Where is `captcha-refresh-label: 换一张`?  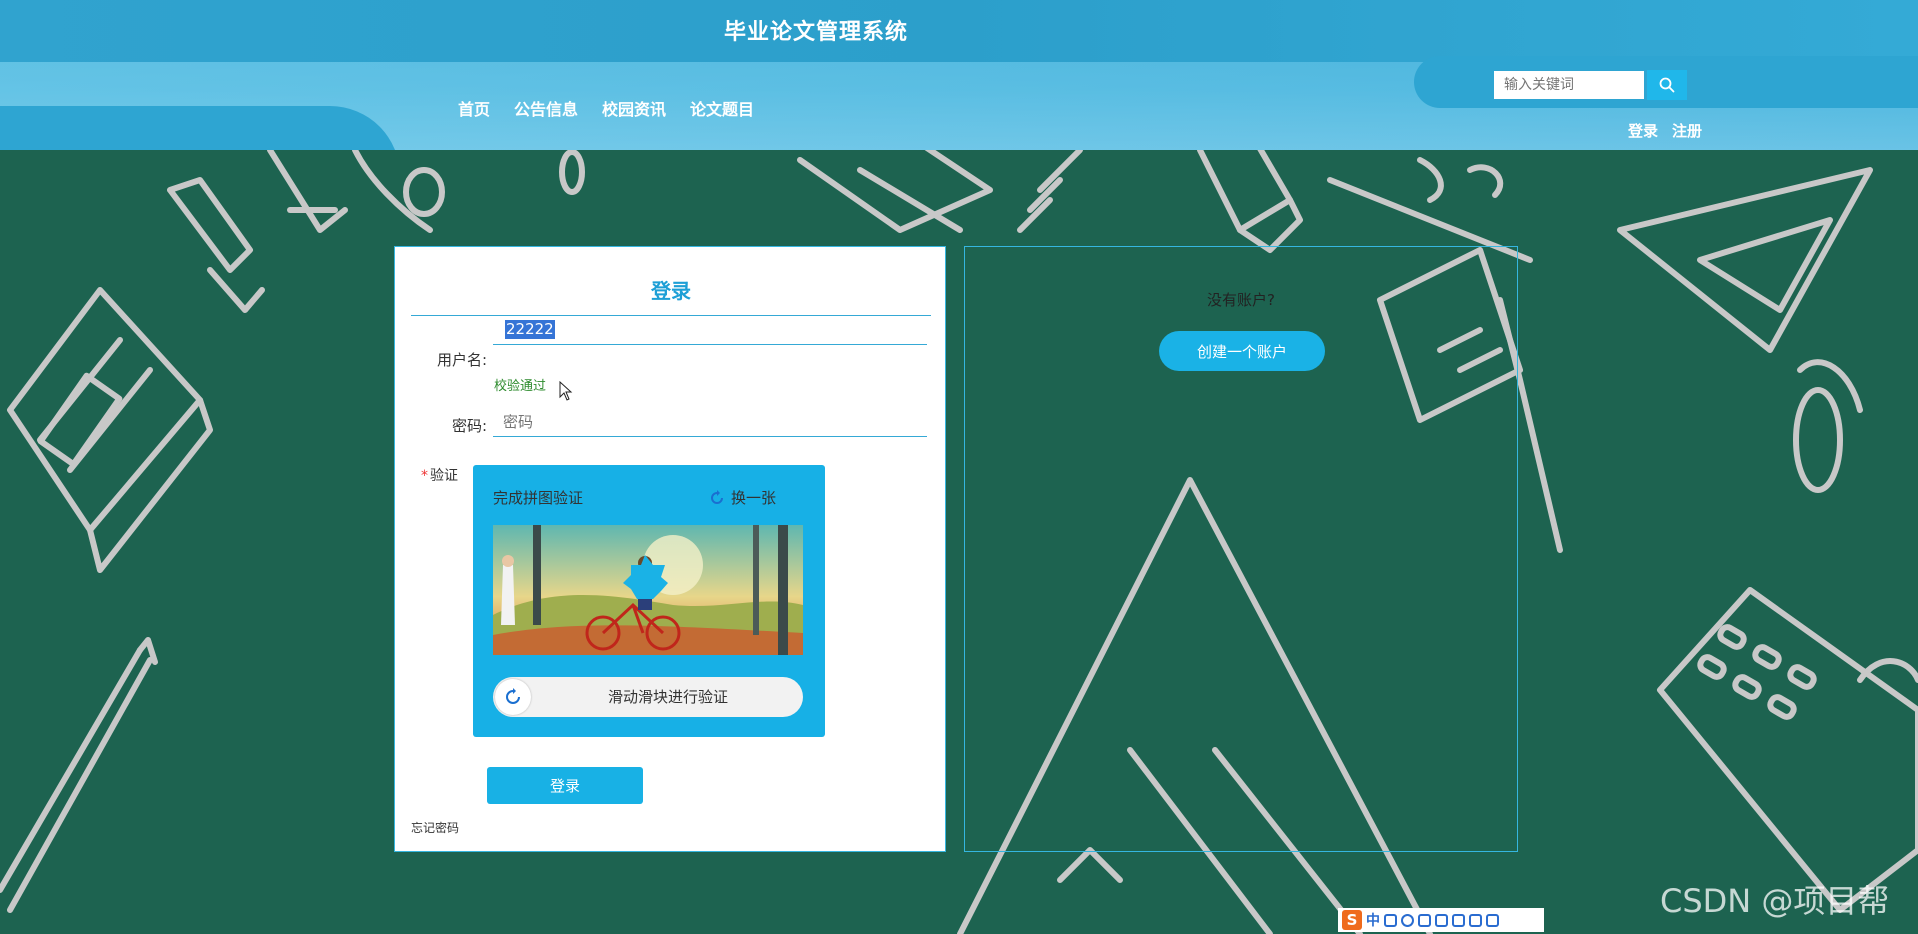 captcha-refresh-label: 换一张 is located at coordinates (754, 498).